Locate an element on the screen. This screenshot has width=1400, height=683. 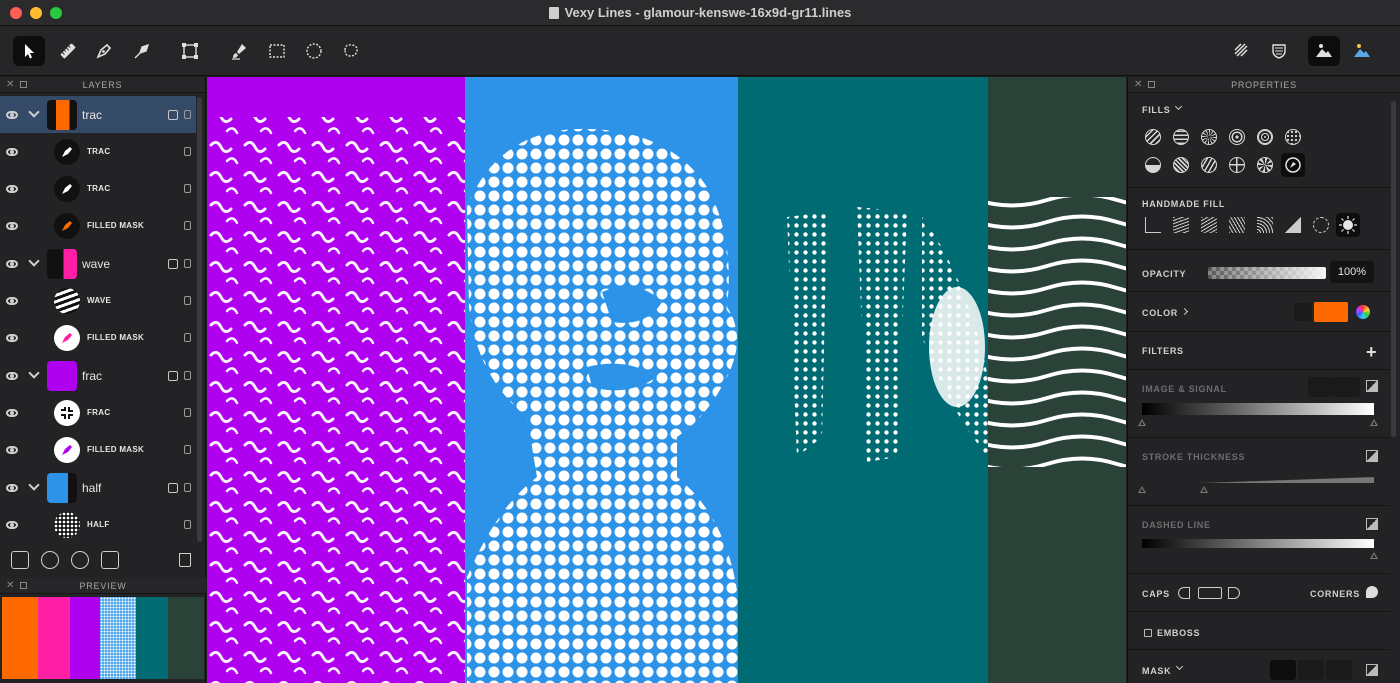
handmade-circle-icon is located at coordinates (1321, 225).